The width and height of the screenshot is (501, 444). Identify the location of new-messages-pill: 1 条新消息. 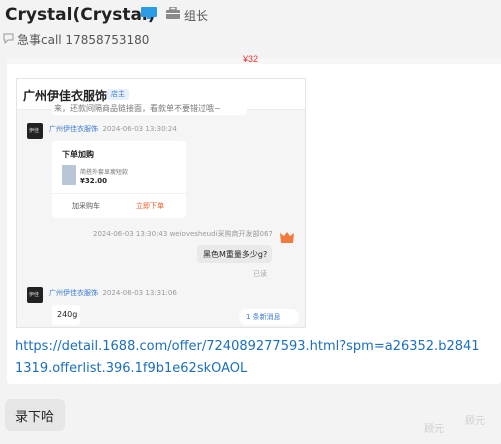
(269, 317).